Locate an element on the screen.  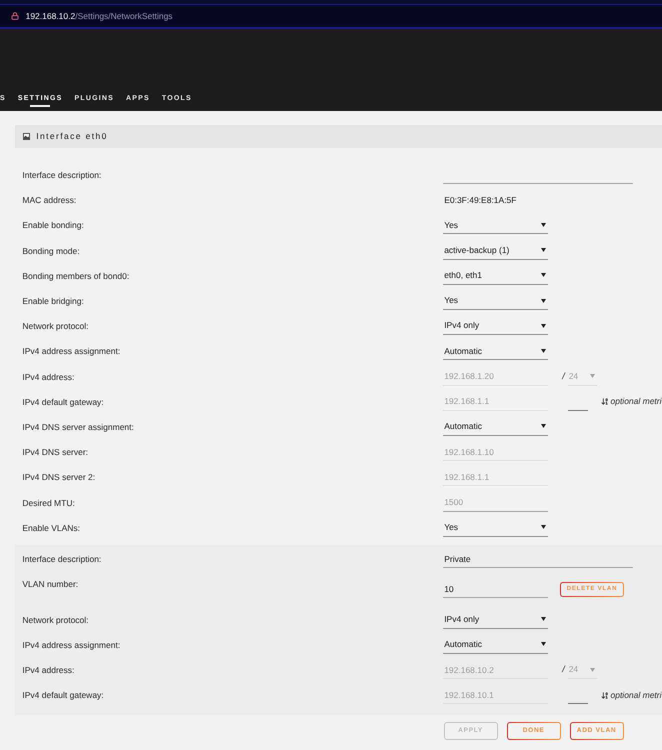
field-label: IPv4 DNS server assignment: is located at coordinates (78, 427).